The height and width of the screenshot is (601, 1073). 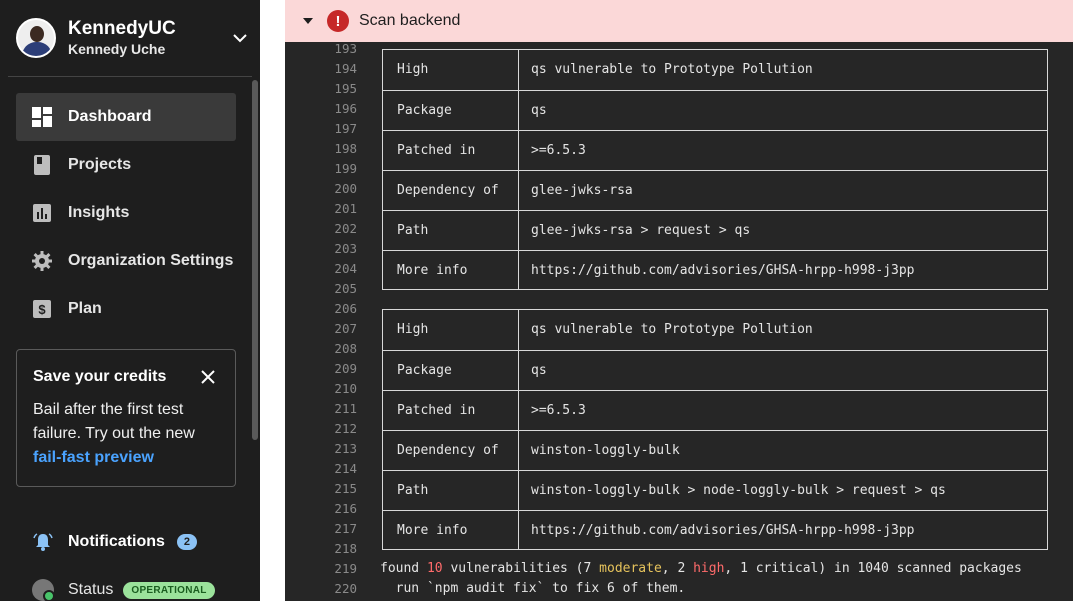 I want to click on book-icon, so click(x=42, y=165).